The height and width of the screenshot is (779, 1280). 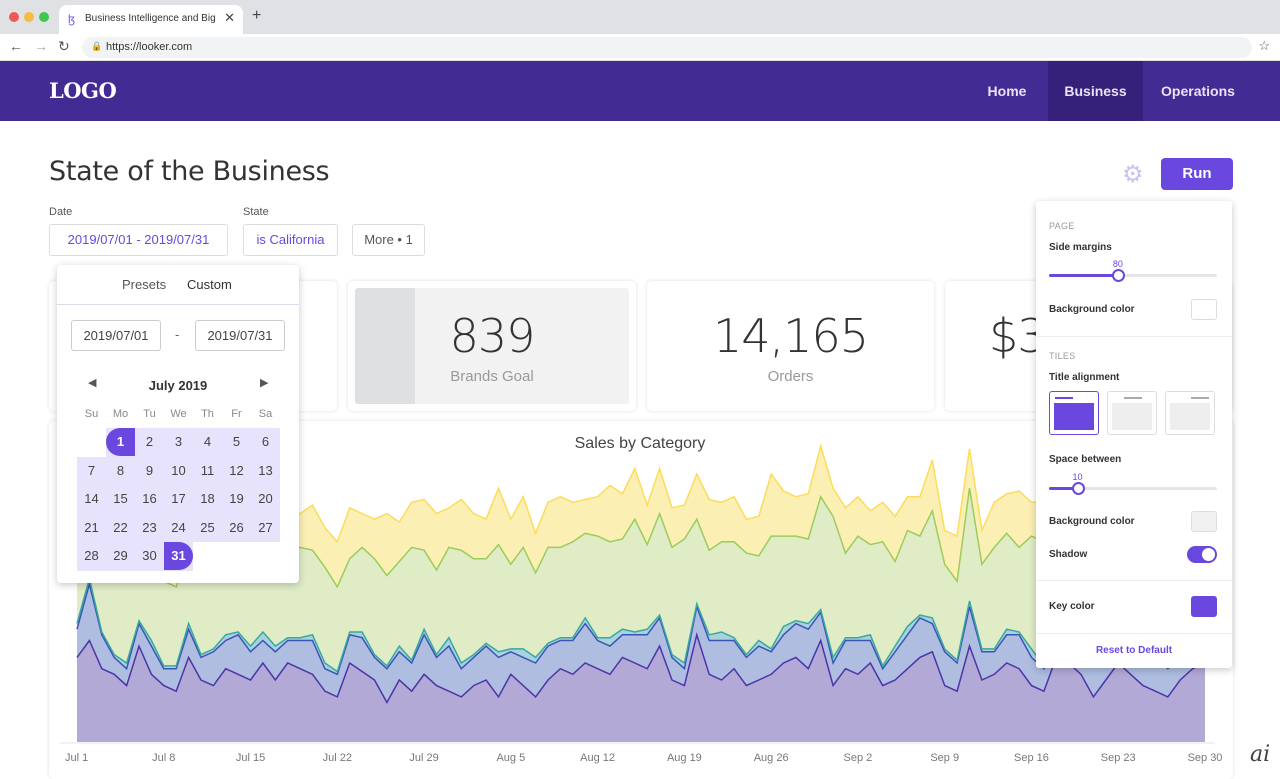 What do you see at coordinates (1080, 247) in the screenshot?
I see `side-margins-label: Side margins` at bounding box center [1080, 247].